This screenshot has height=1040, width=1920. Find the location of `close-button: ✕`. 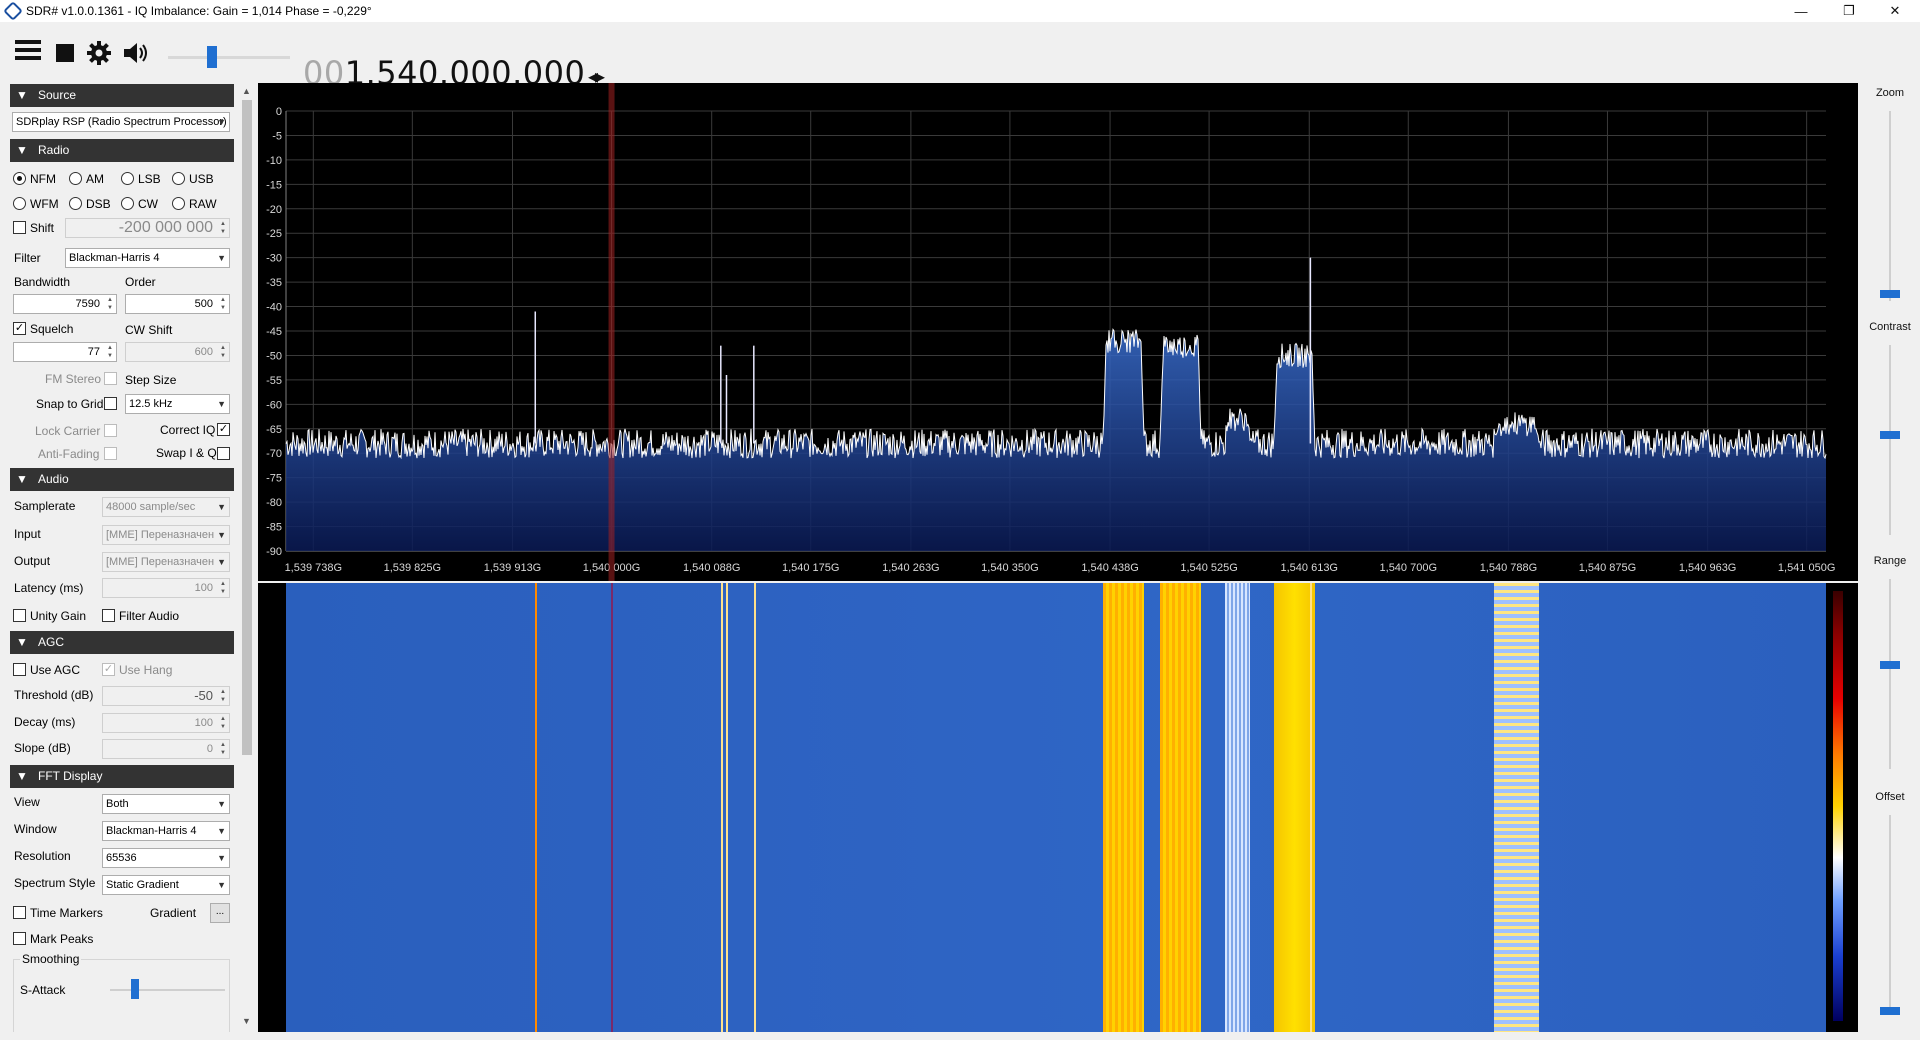

close-button: ✕ is located at coordinates (1895, 11).